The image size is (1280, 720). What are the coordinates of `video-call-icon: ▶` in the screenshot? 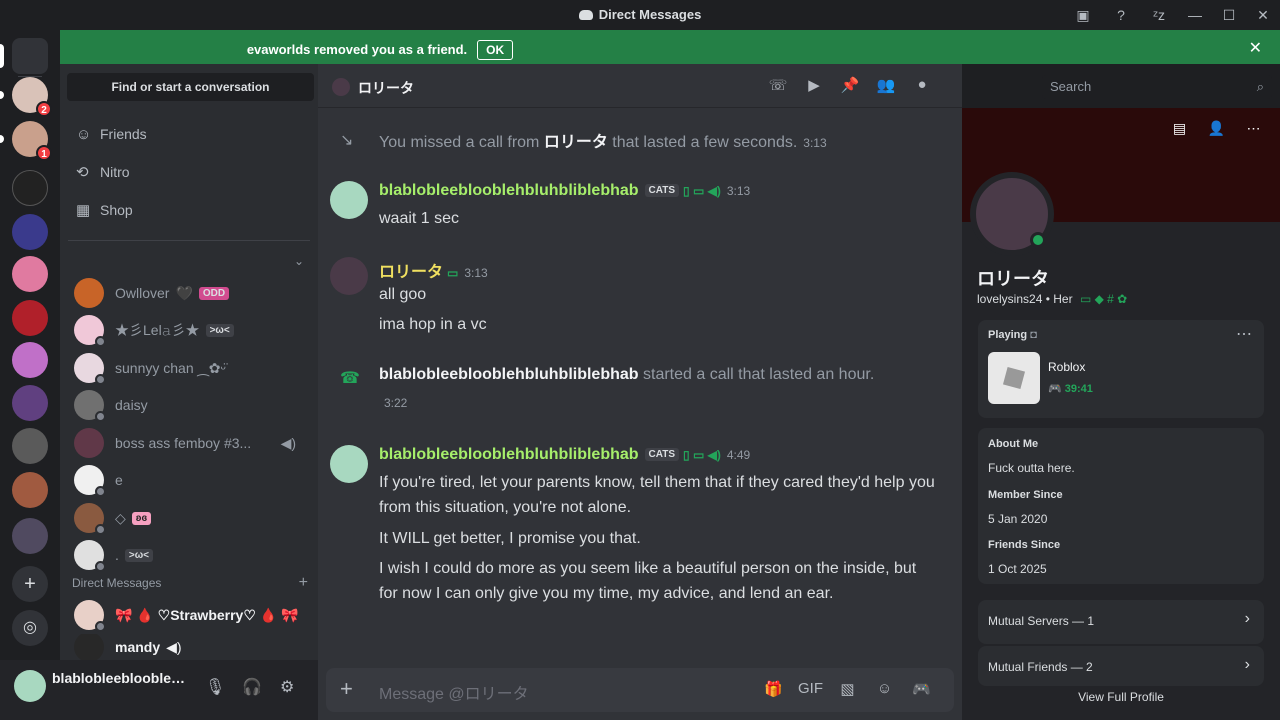 It's located at (814, 85).